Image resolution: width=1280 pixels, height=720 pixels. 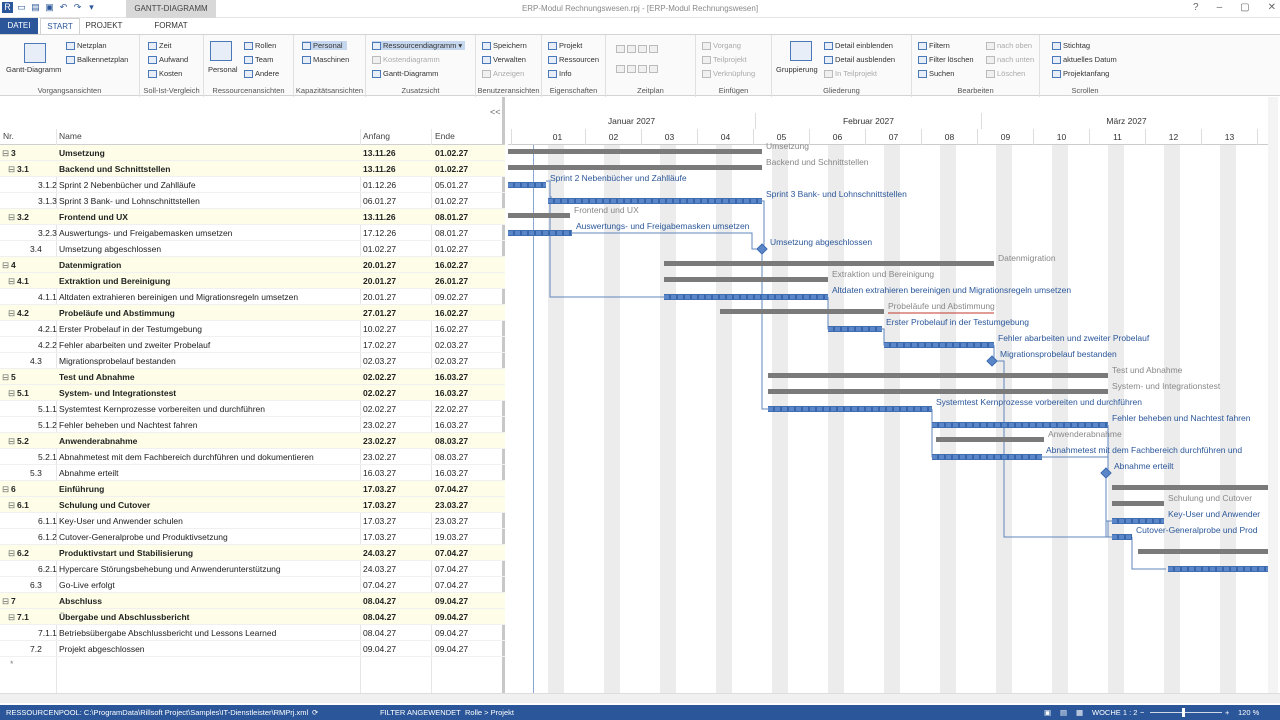 What do you see at coordinates (70, 136) in the screenshot?
I see `header-name: Name` at bounding box center [70, 136].